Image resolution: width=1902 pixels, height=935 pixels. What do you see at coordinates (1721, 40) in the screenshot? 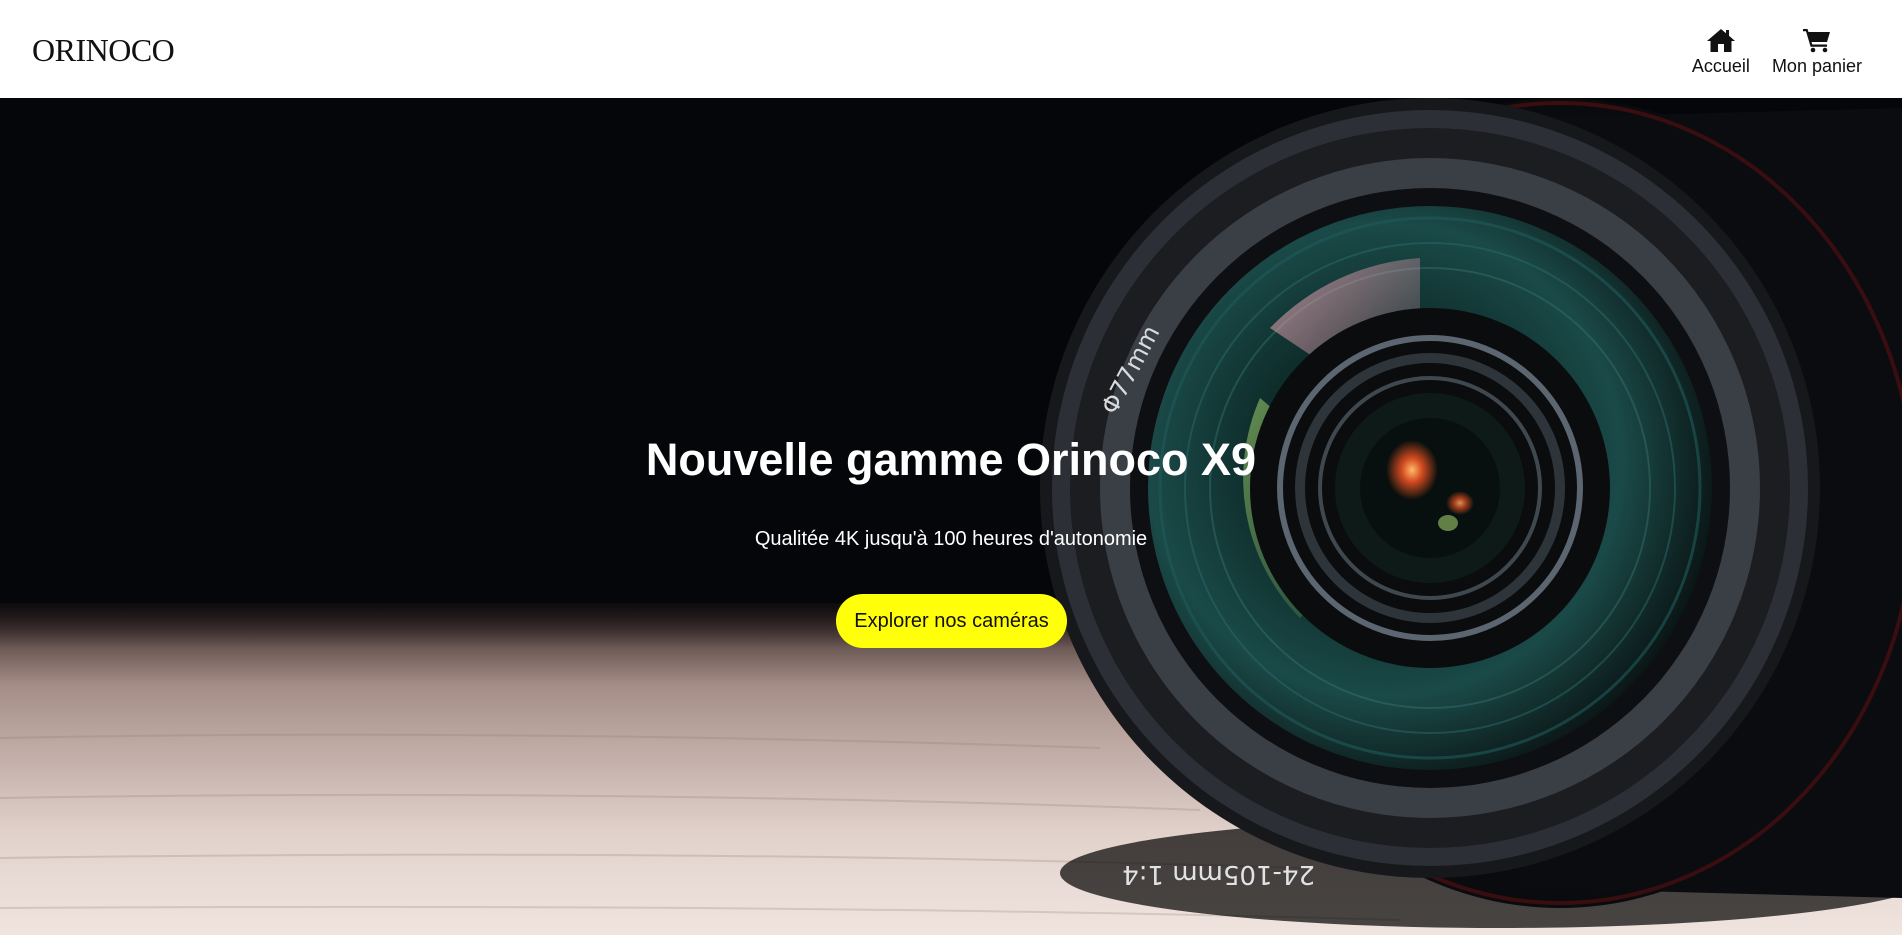
I see `home-icon` at bounding box center [1721, 40].